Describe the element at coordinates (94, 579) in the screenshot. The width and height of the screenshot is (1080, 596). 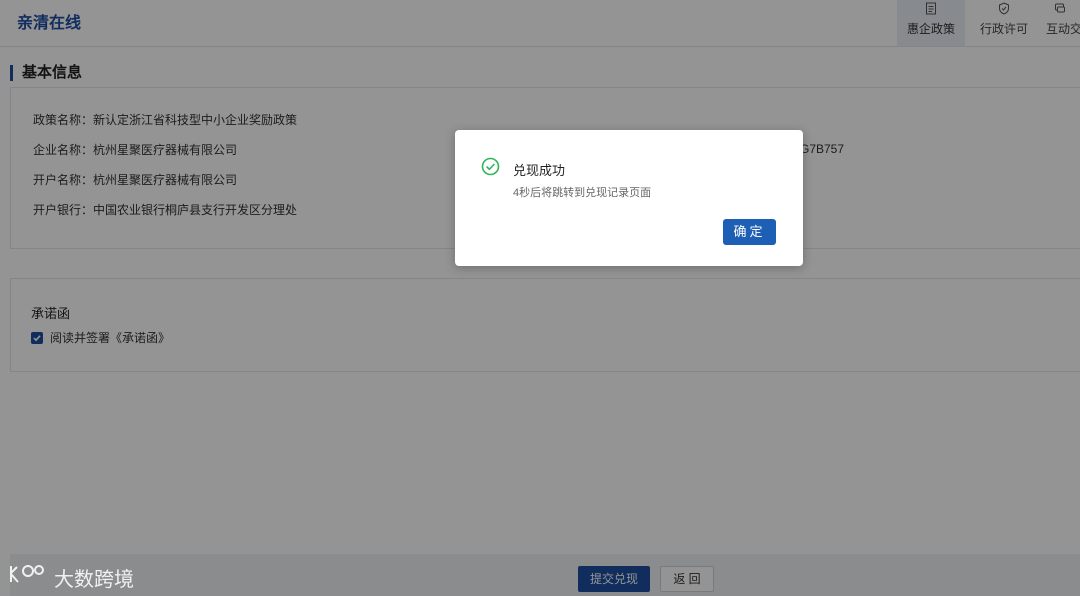
I see `watermark-text: 大数跨境` at that location.